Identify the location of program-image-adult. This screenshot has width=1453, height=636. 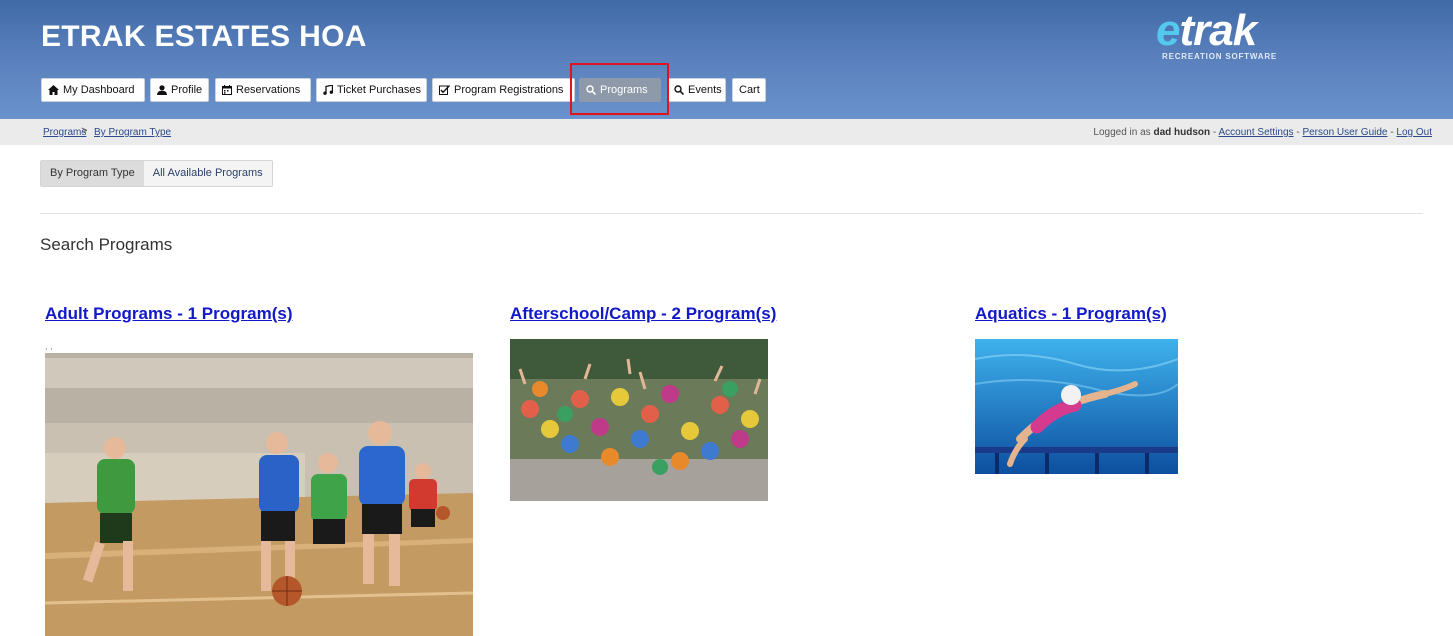
(259, 494).